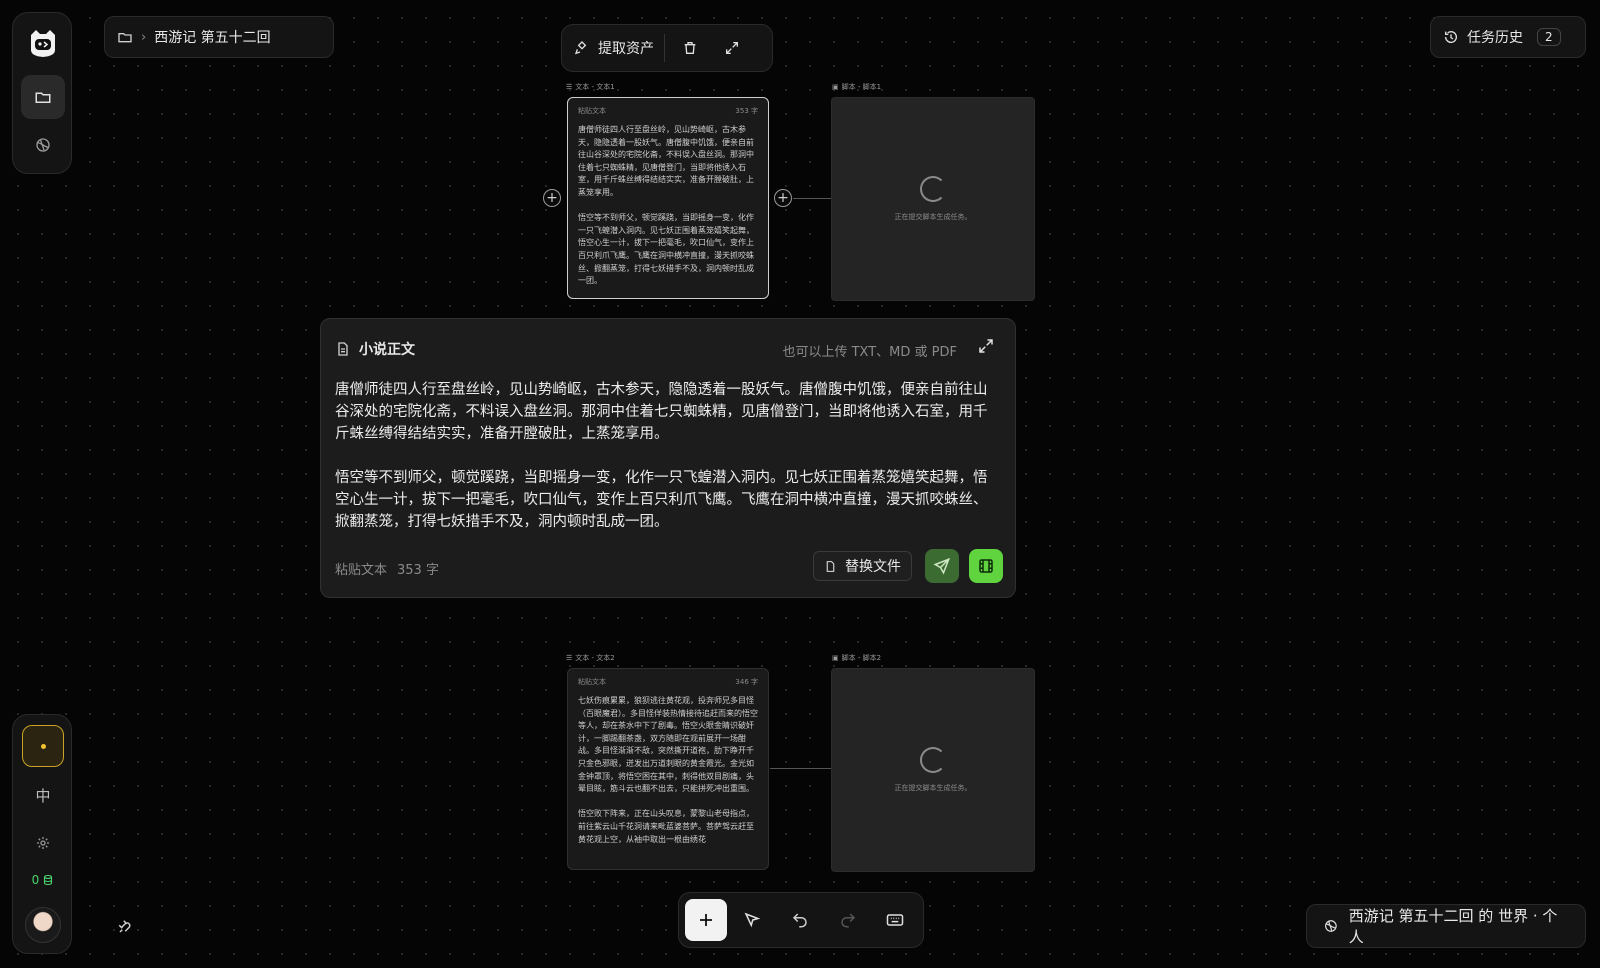 This screenshot has width=1600, height=968. I want to click on cursor-icon, so click(752, 920).